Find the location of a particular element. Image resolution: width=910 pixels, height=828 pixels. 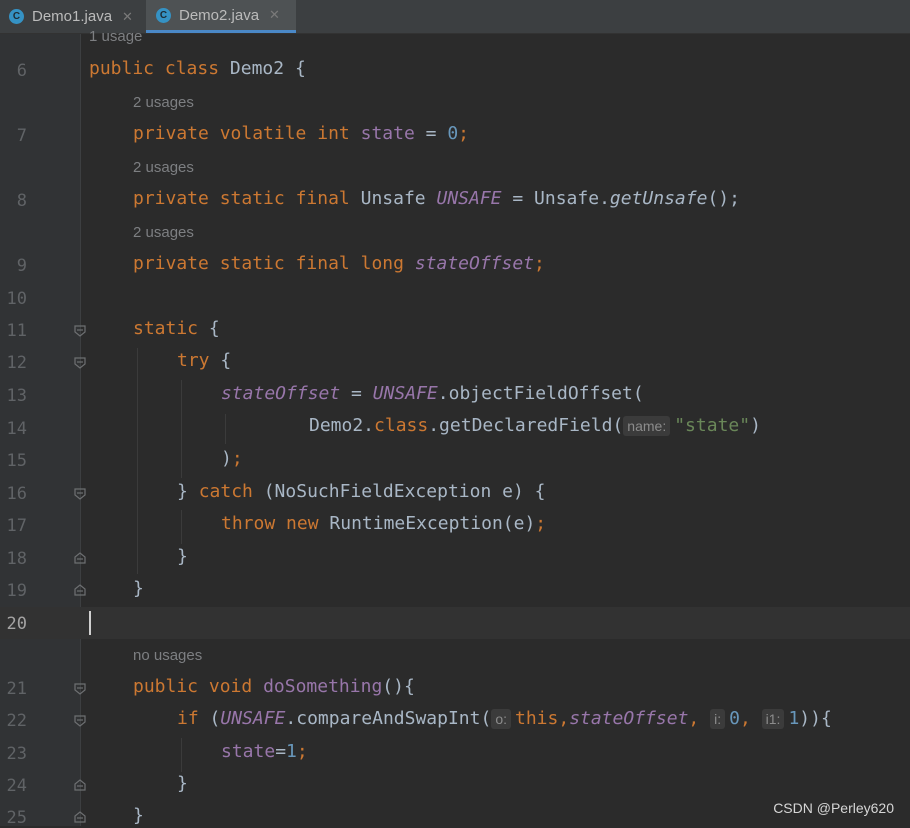

code-line: stateOffset = UNSAFE.objectFieldOffset( is located at coordinates (432, 393).